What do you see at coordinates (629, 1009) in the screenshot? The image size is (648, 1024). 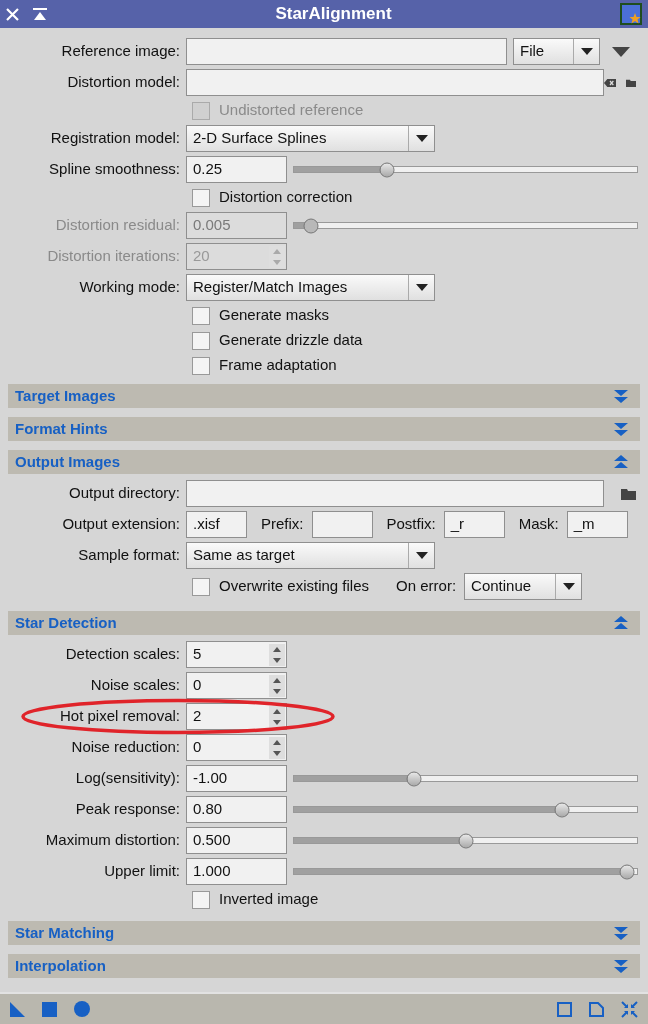 I see `compress-icon` at bounding box center [629, 1009].